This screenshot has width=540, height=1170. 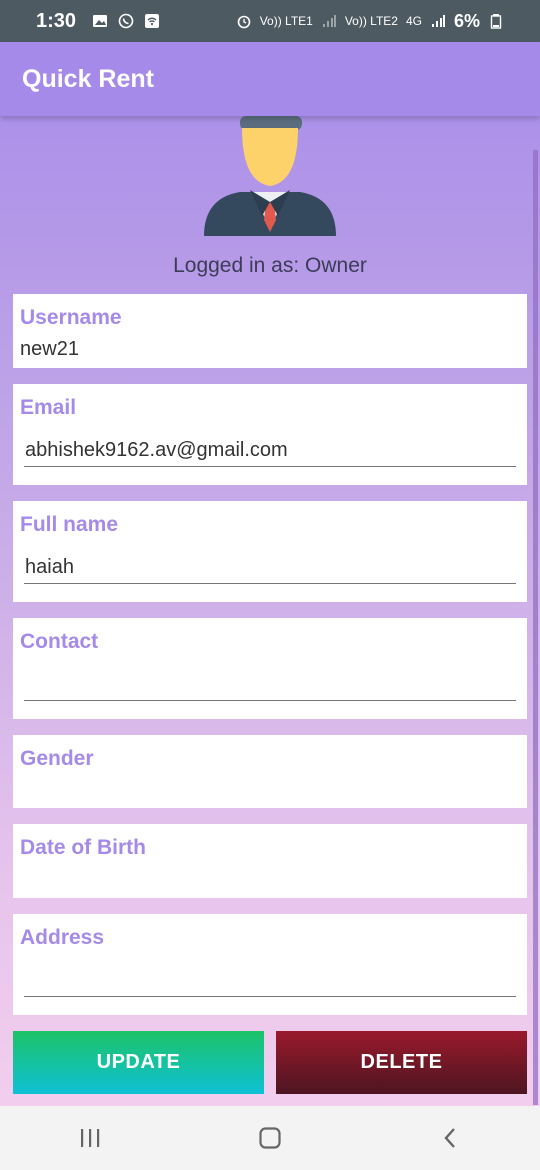 What do you see at coordinates (270, 861) in the screenshot?
I see `dob-card: Date of Birth` at bounding box center [270, 861].